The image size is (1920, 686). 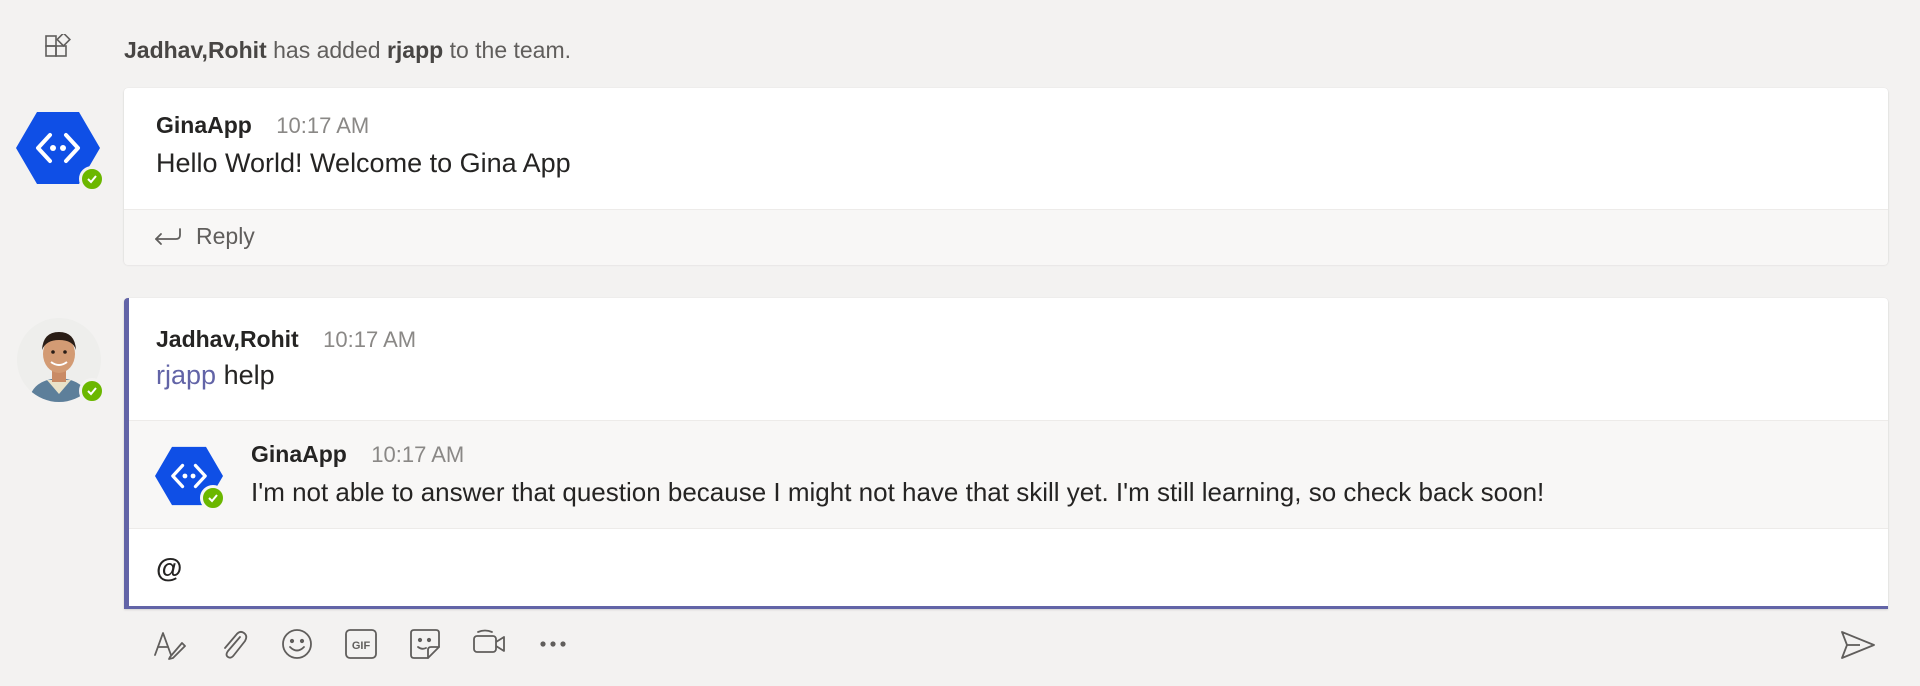 I want to click on message-text: Hello World! Welcome to Gina App, so click(x=363, y=163).